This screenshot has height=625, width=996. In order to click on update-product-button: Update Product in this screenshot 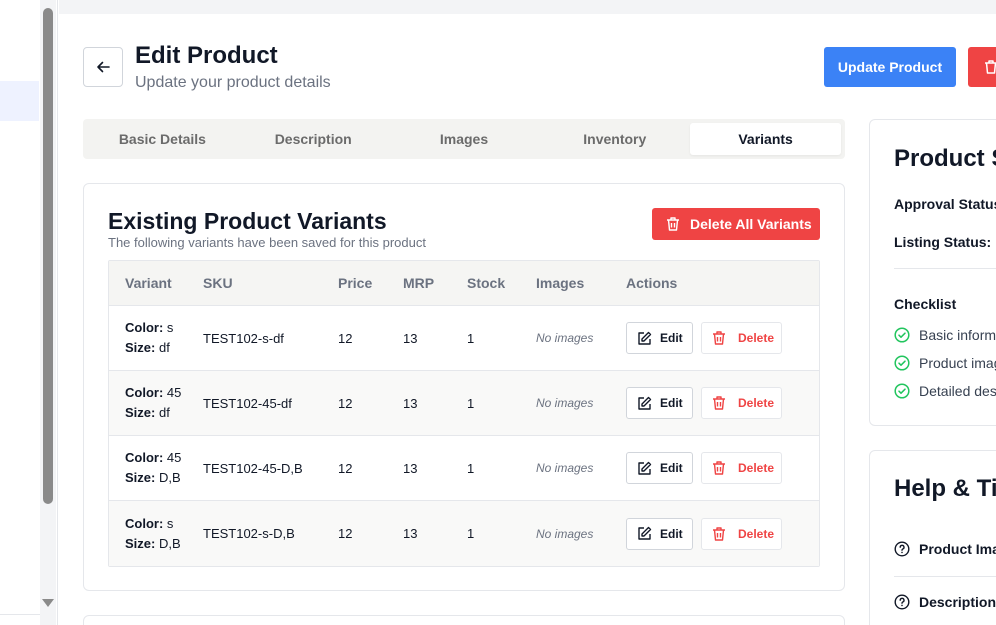, I will do `click(890, 67)`.